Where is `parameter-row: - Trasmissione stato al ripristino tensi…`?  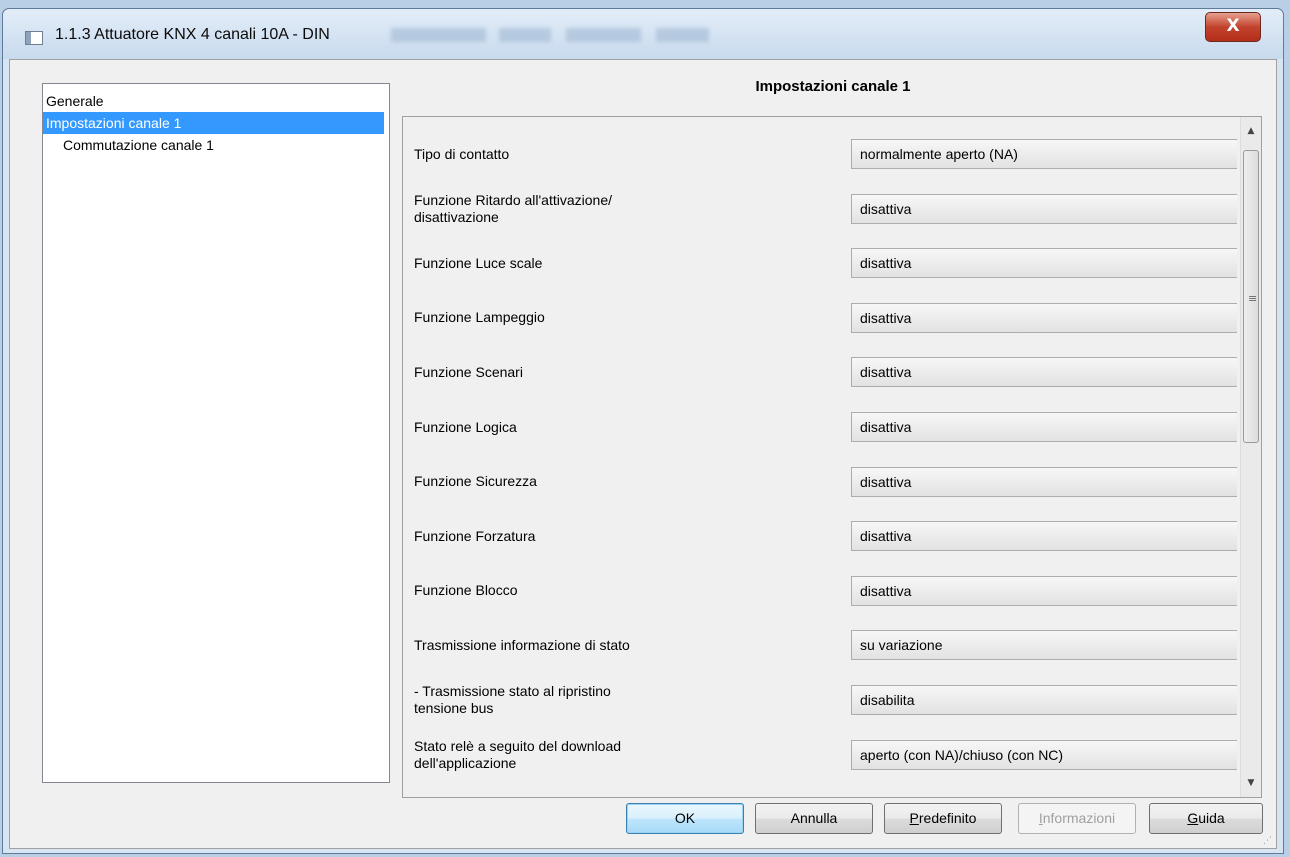 parameter-row: - Trasmissione stato al ripristino tensi… is located at coordinates (820, 700).